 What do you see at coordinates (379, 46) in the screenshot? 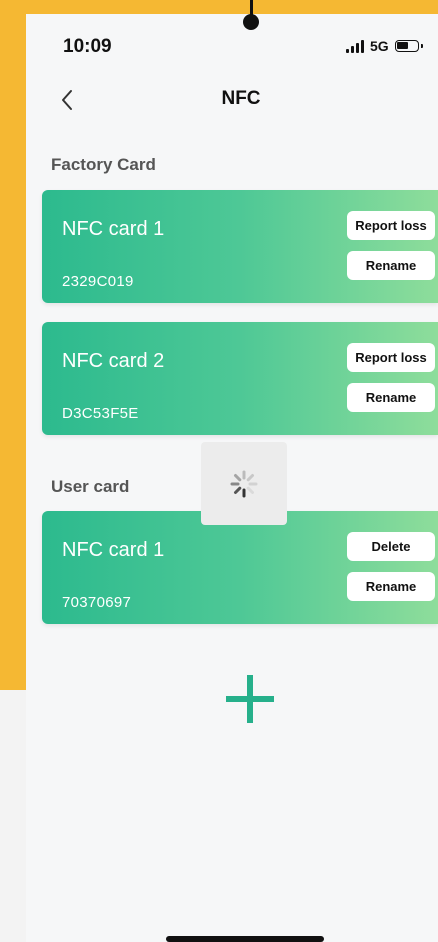
I see `network-type: 5G` at bounding box center [379, 46].